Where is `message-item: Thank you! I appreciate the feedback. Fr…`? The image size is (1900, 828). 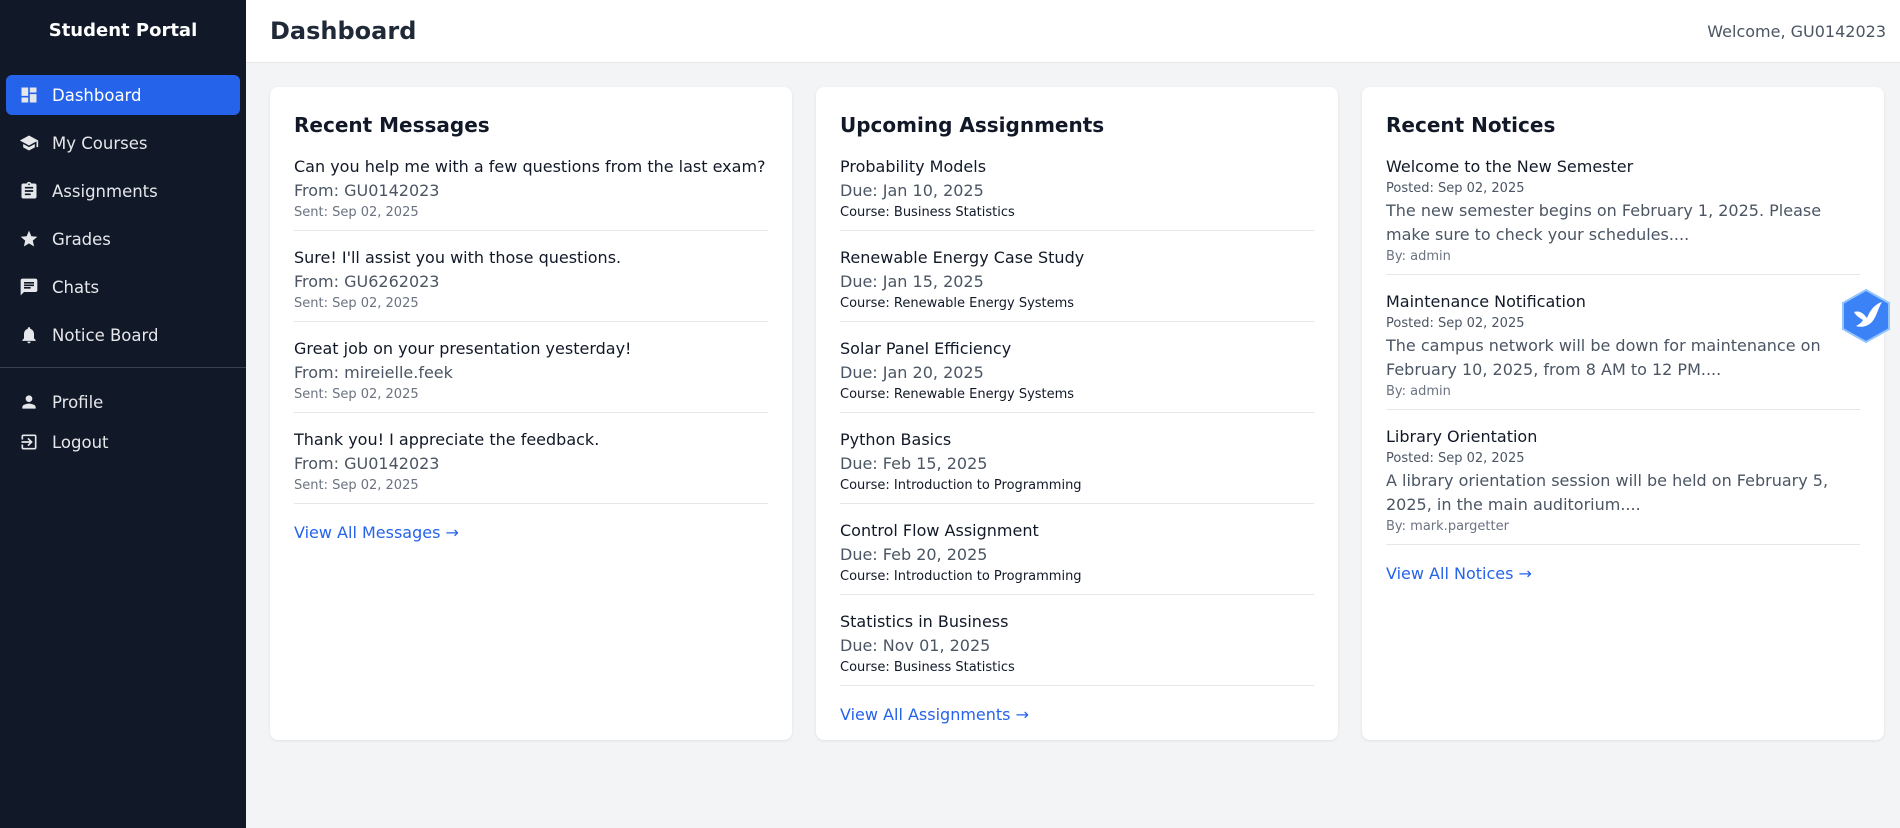 message-item: Thank you! I appreciate the feedback. Fr… is located at coordinates (531, 466).